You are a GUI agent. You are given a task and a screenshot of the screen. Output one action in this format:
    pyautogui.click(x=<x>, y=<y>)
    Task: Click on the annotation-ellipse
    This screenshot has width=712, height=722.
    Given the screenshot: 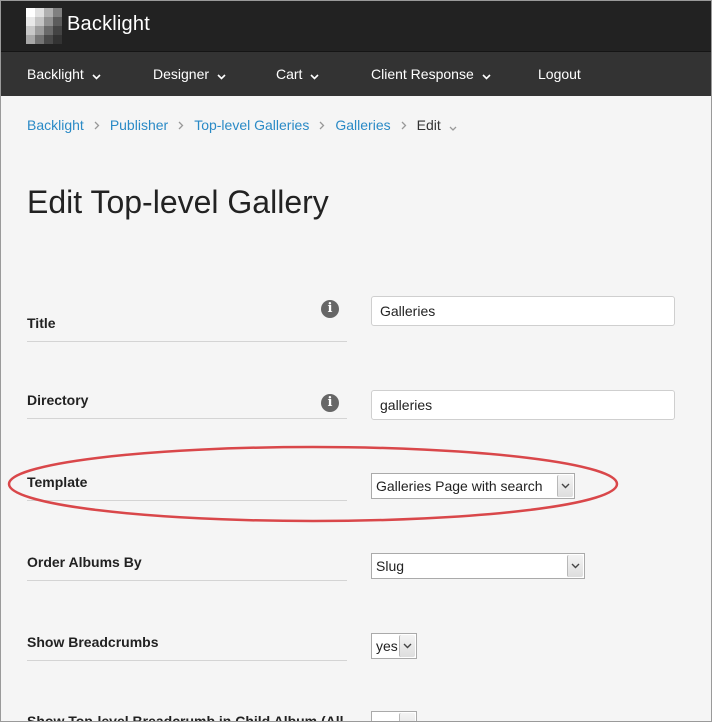 What is the action you would take?
    pyautogui.click(x=313, y=484)
    